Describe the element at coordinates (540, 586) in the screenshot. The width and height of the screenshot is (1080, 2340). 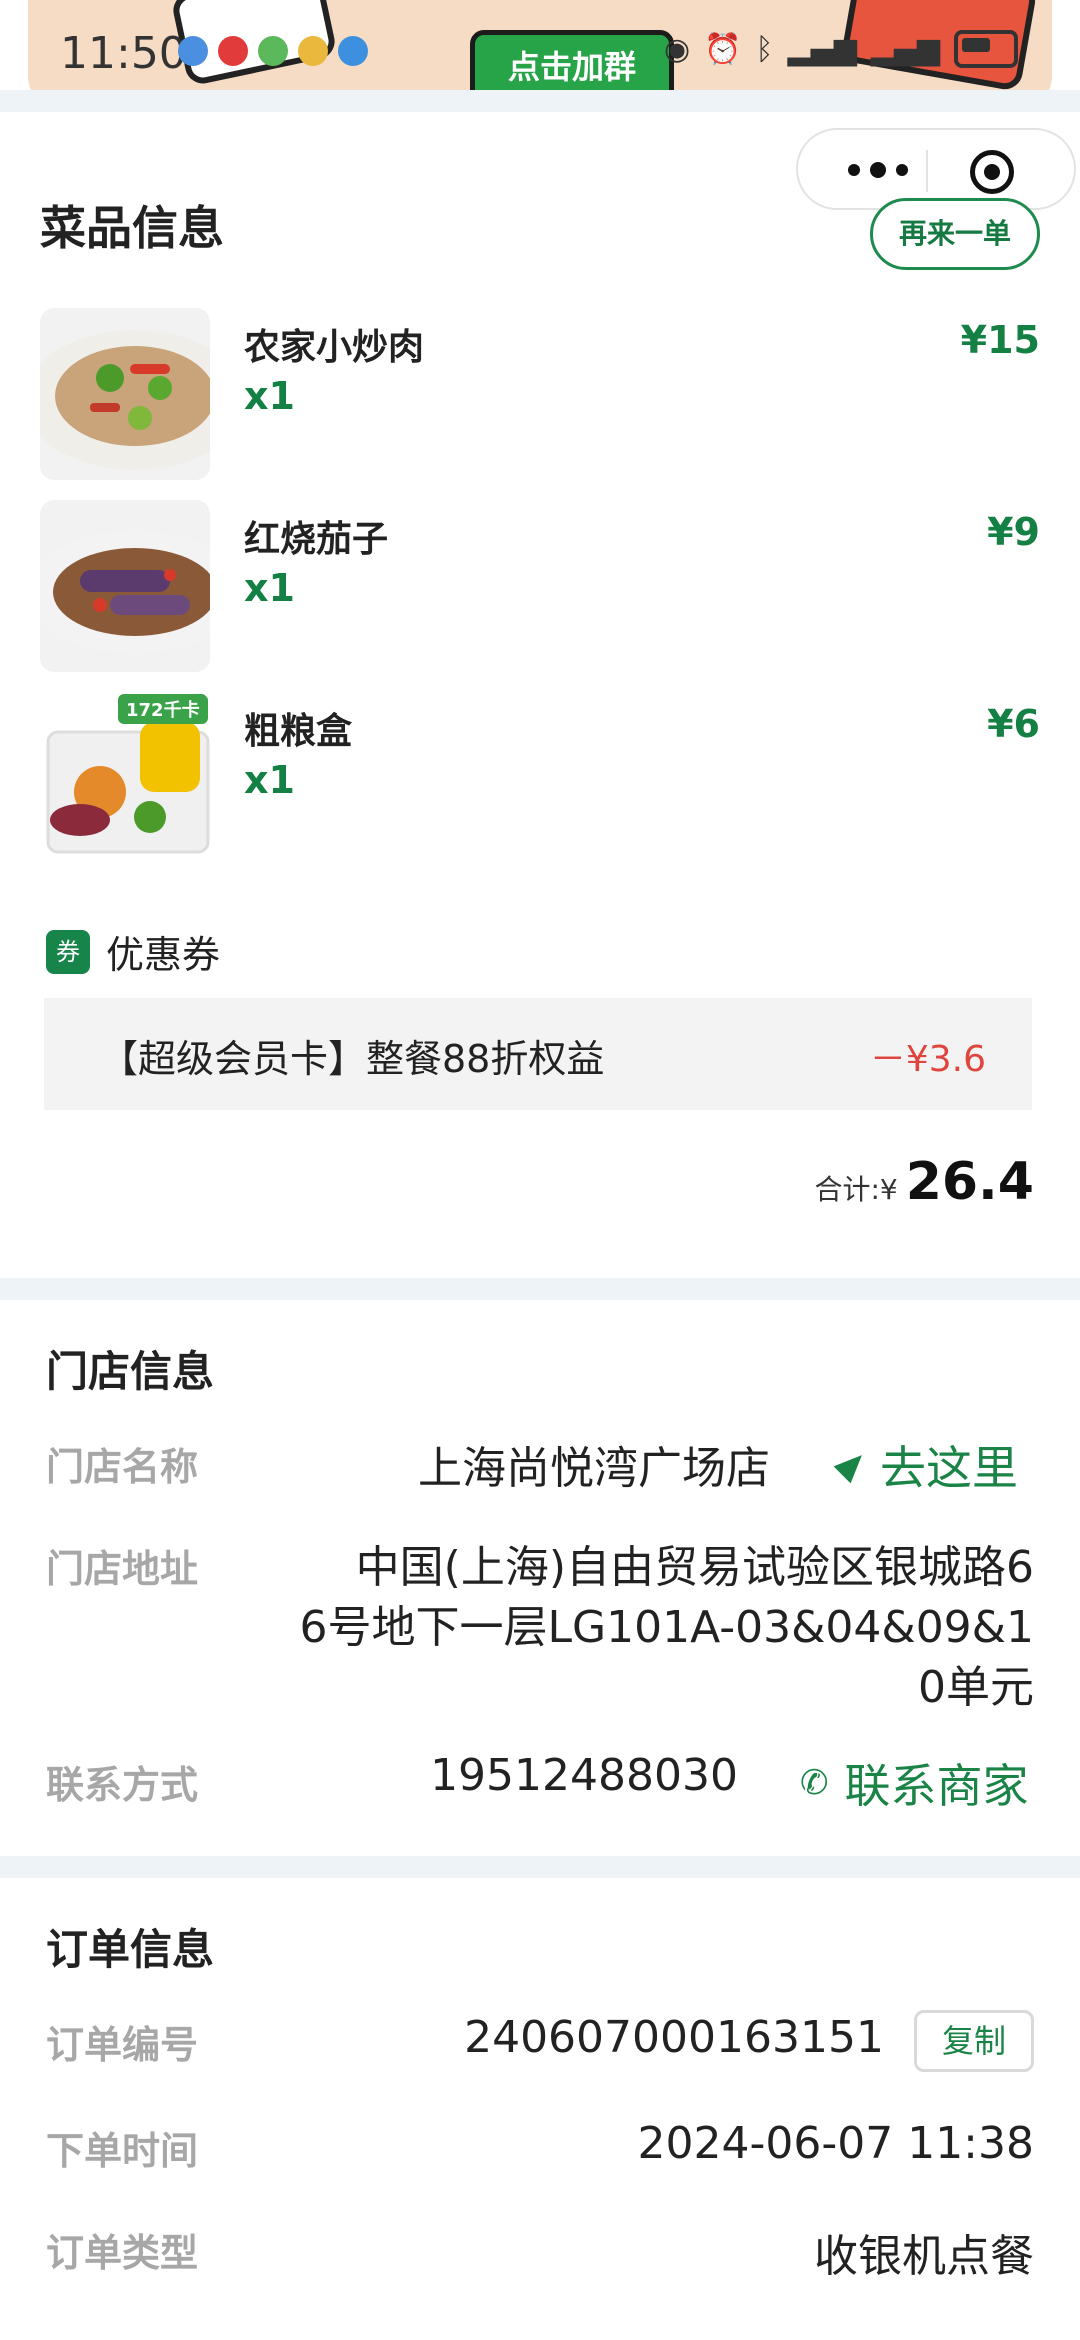
I see `dish-item: 红烧茄子 x1 ¥9` at that location.